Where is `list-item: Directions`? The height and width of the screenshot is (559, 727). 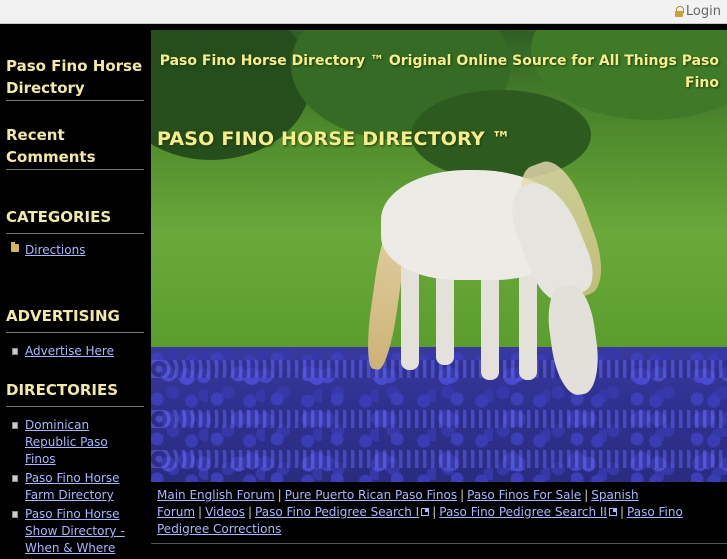 list-item: Directions is located at coordinates (75, 250).